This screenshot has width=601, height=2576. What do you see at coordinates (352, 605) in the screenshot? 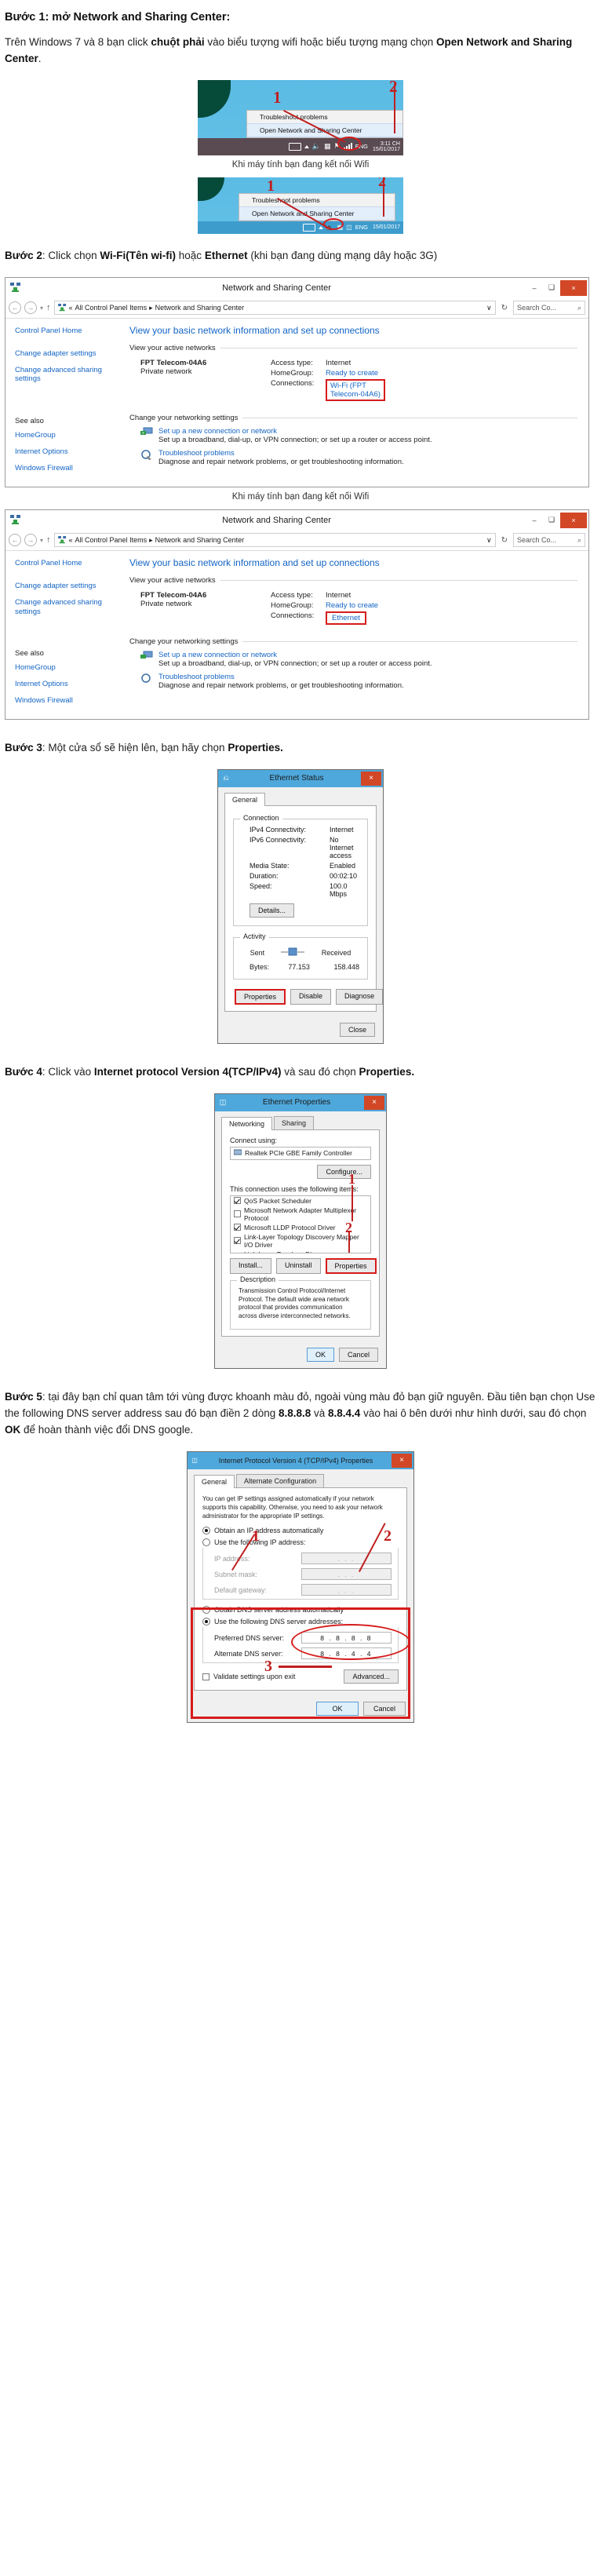
I see `value-homegroup-2: Ready to create` at bounding box center [352, 605].